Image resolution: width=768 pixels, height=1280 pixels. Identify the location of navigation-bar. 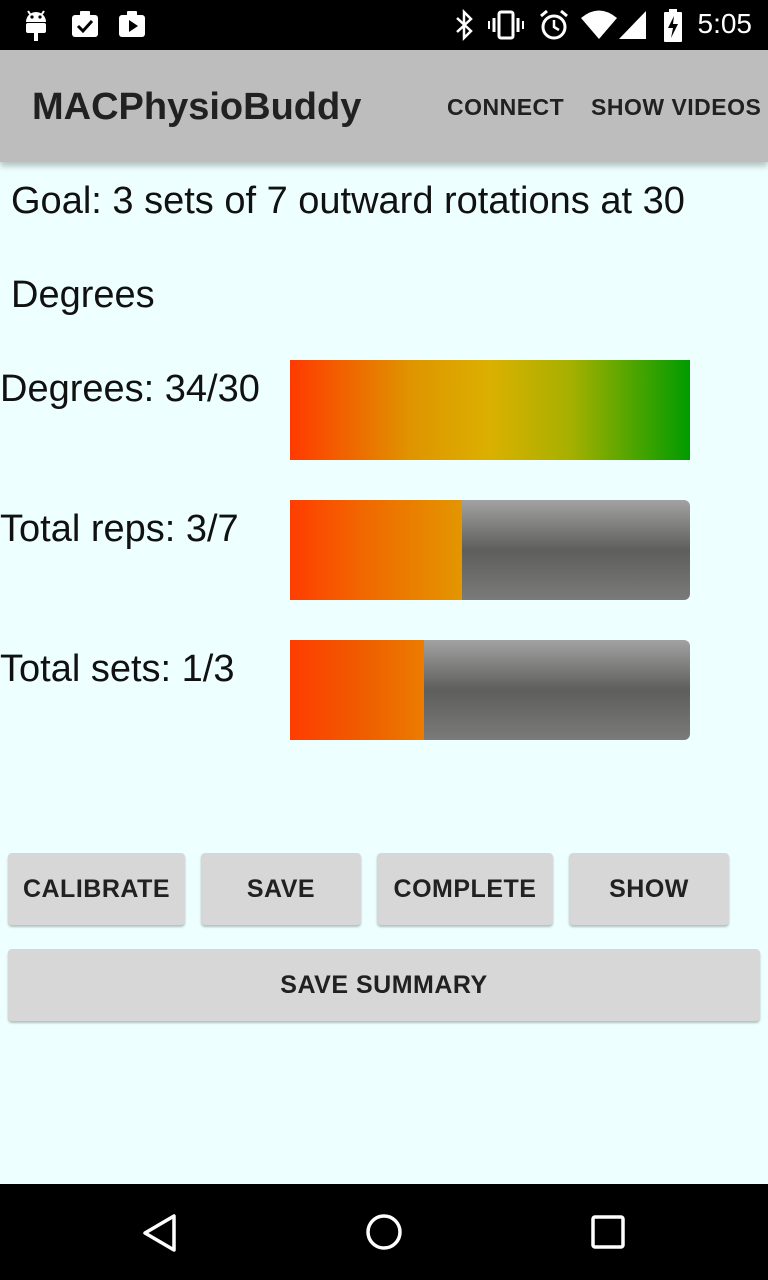
(384, 1232).